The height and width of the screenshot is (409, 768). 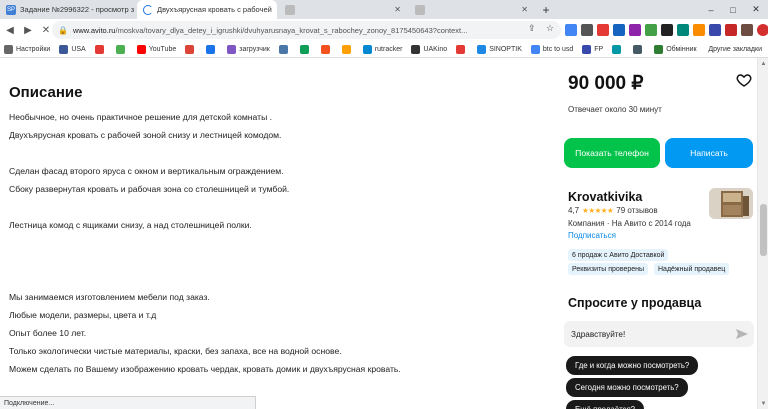 I want to click on suggestion-chip: Сегодня можно посмотреть?, so click(x=627, y=387).